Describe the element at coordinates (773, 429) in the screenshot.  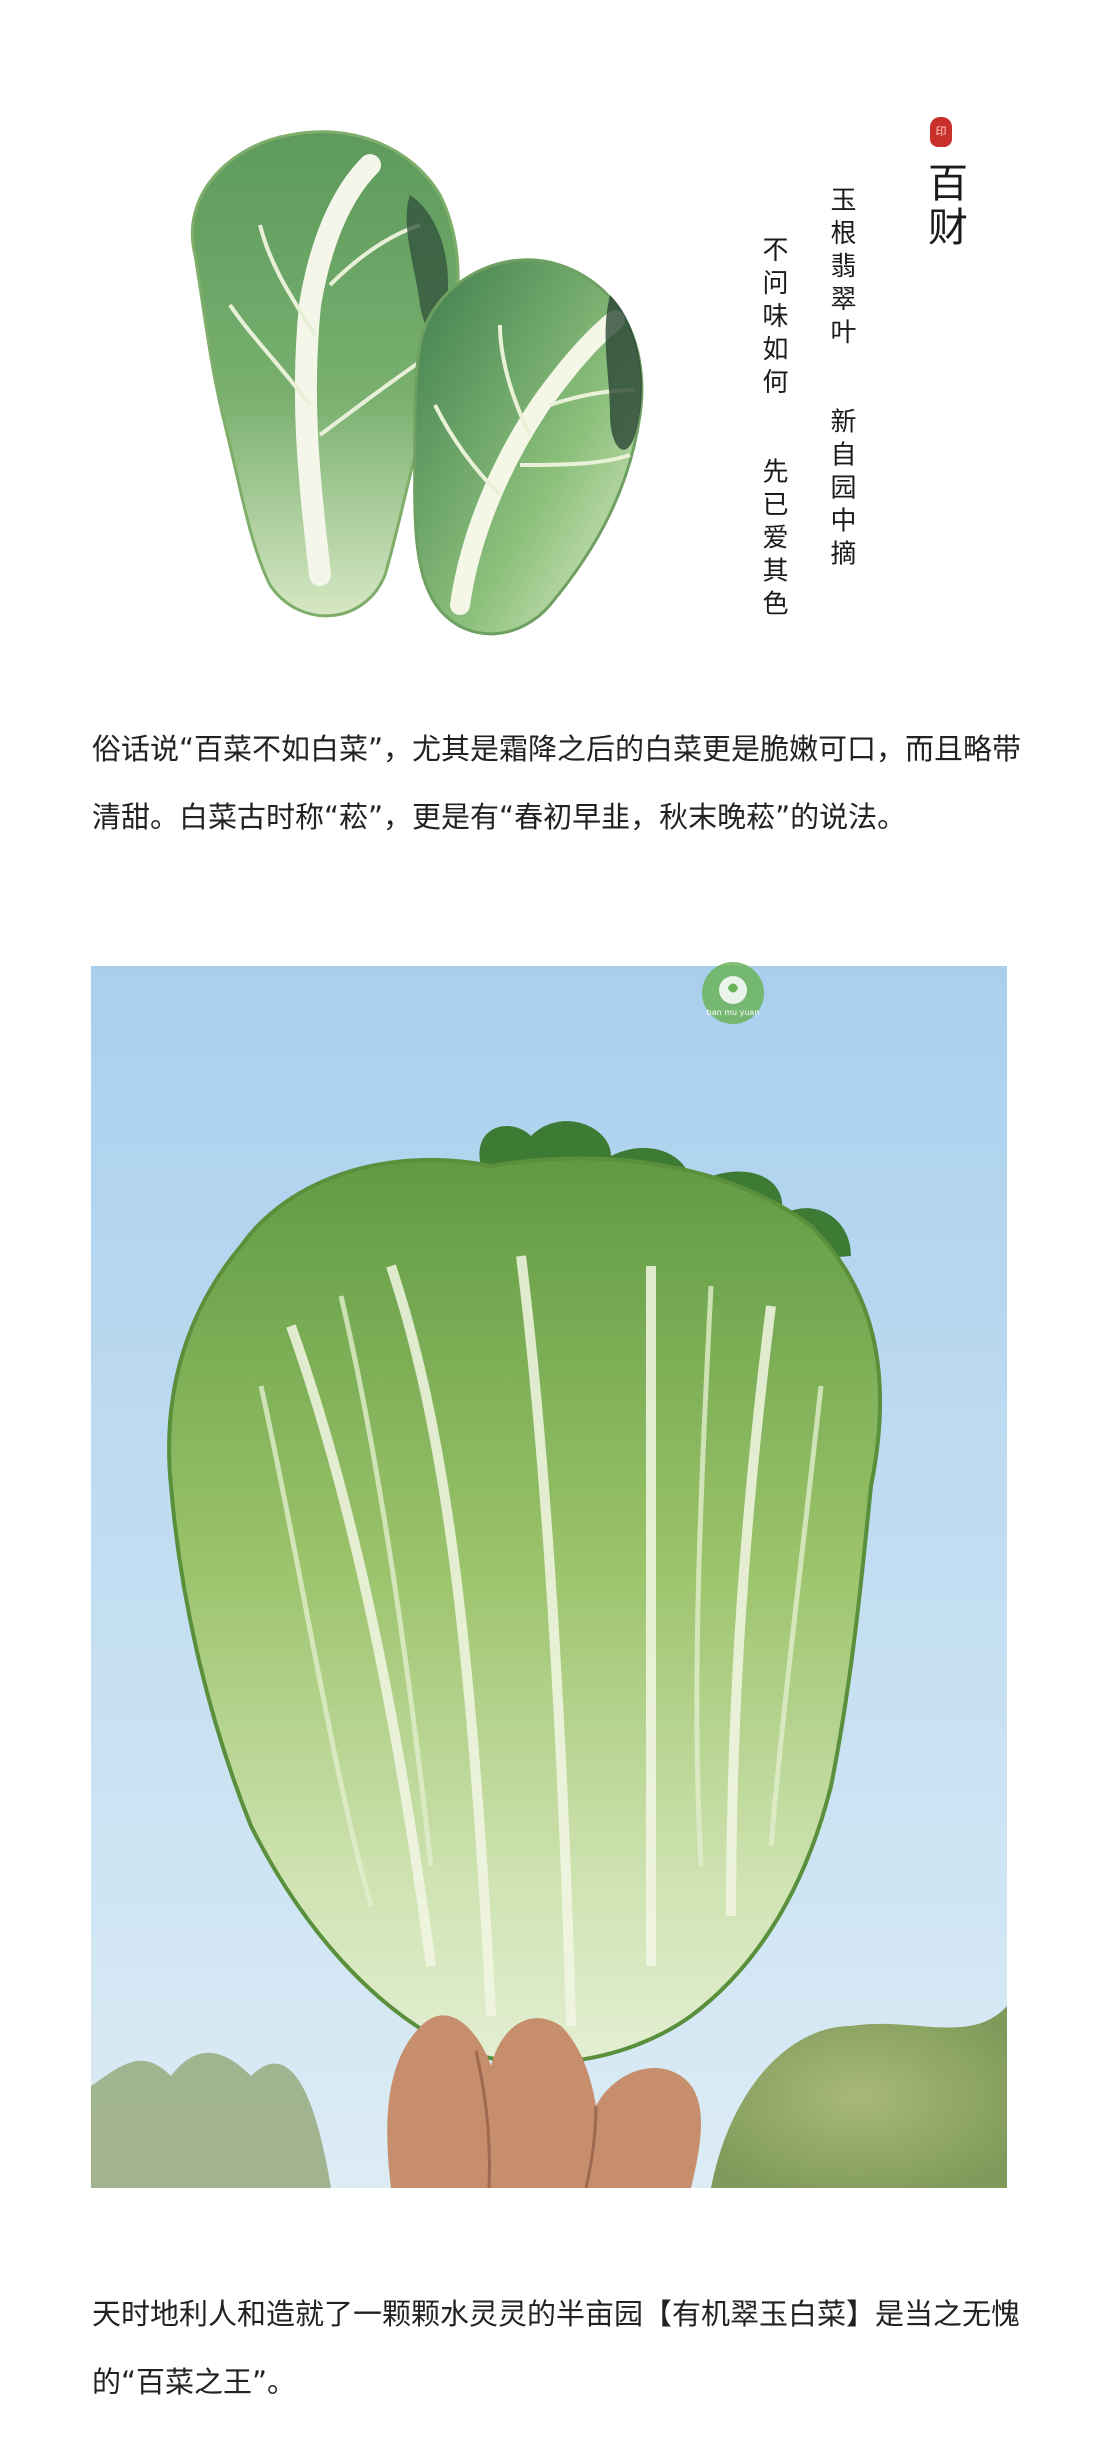
I see `poem-line-2: 不问味如何 先已爱其色` at that location.